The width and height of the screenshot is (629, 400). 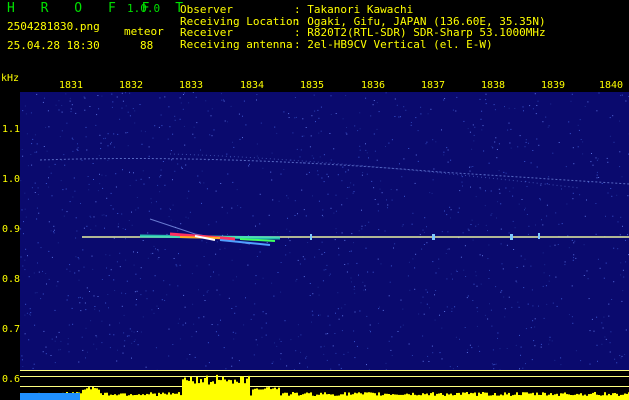 What do you see at coordinates (553, 85) in the screenshot?
I see `x-tick-label: 1839` at bounding box center [553, 85].